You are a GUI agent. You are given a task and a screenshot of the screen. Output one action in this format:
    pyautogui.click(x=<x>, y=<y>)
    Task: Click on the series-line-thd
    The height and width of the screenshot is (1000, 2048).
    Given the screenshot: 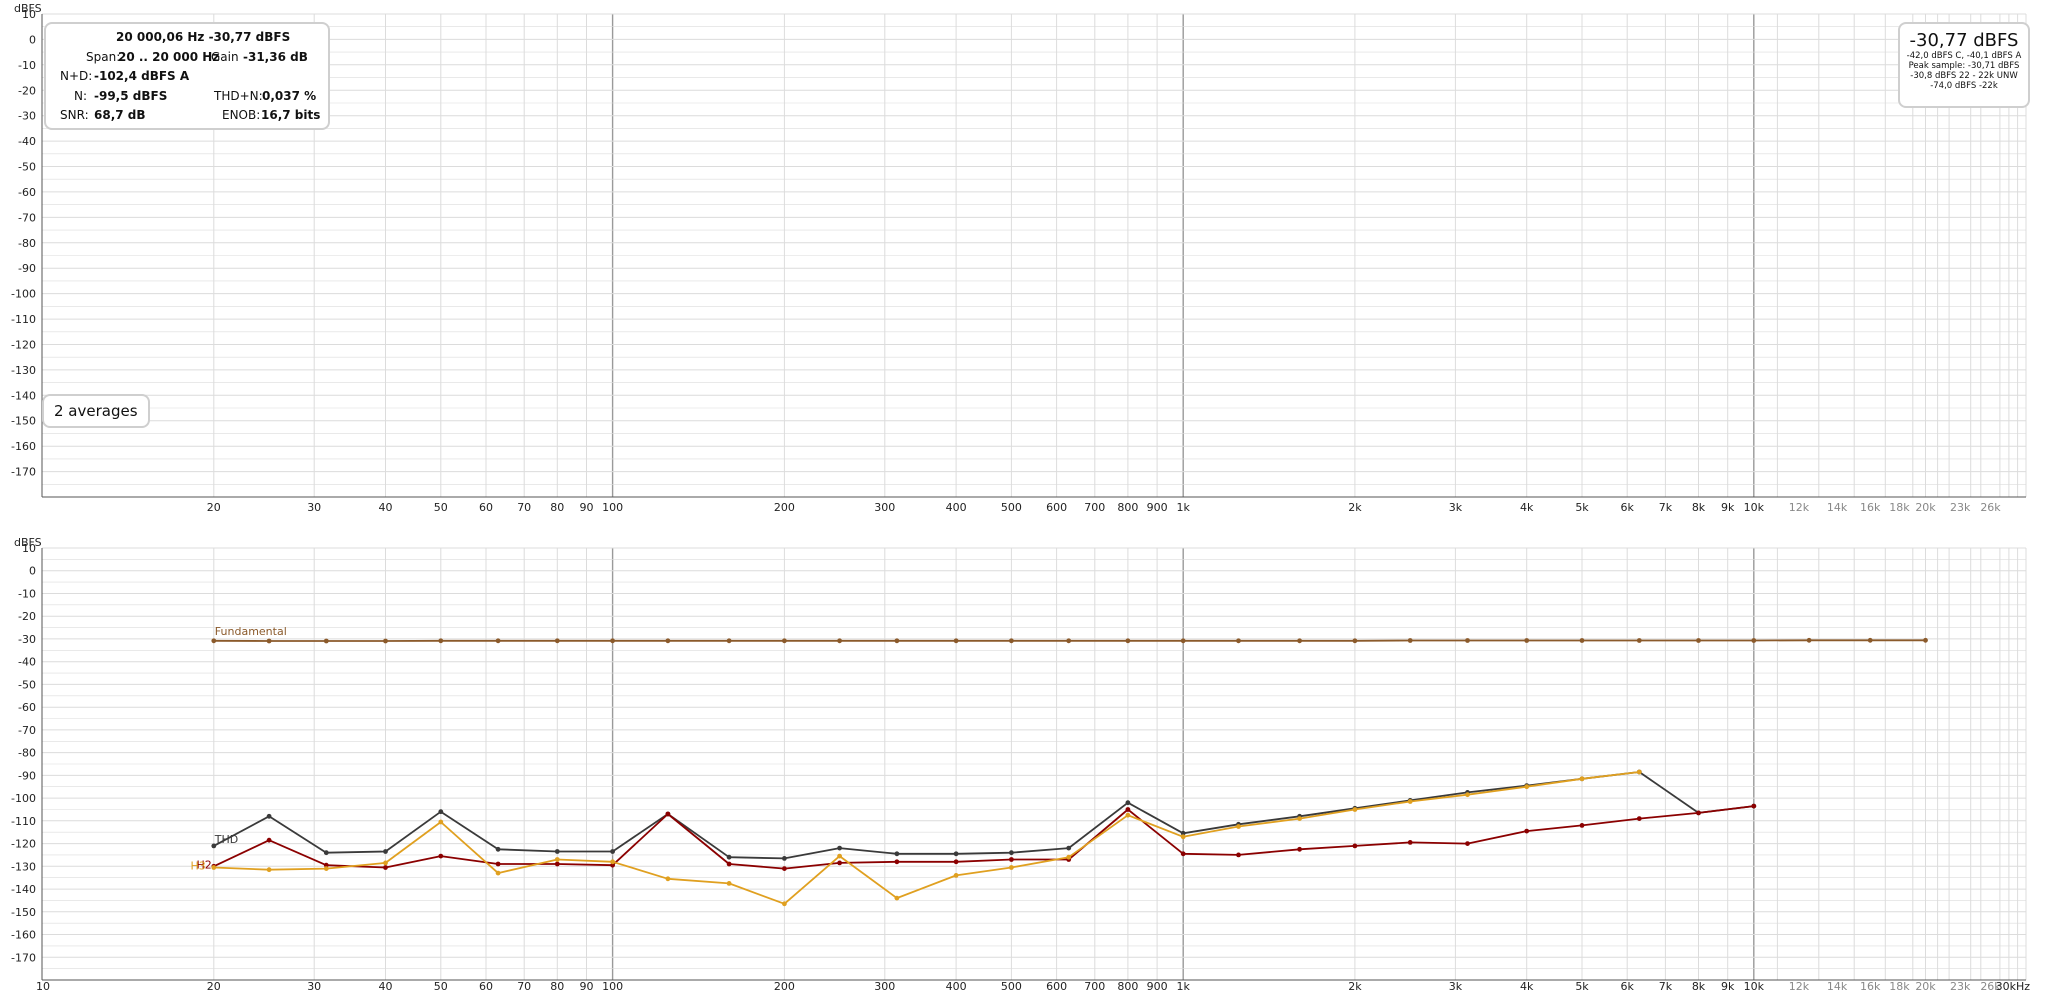 What is the action you would take?
    pyautogui.click(x=983, y=815)
    